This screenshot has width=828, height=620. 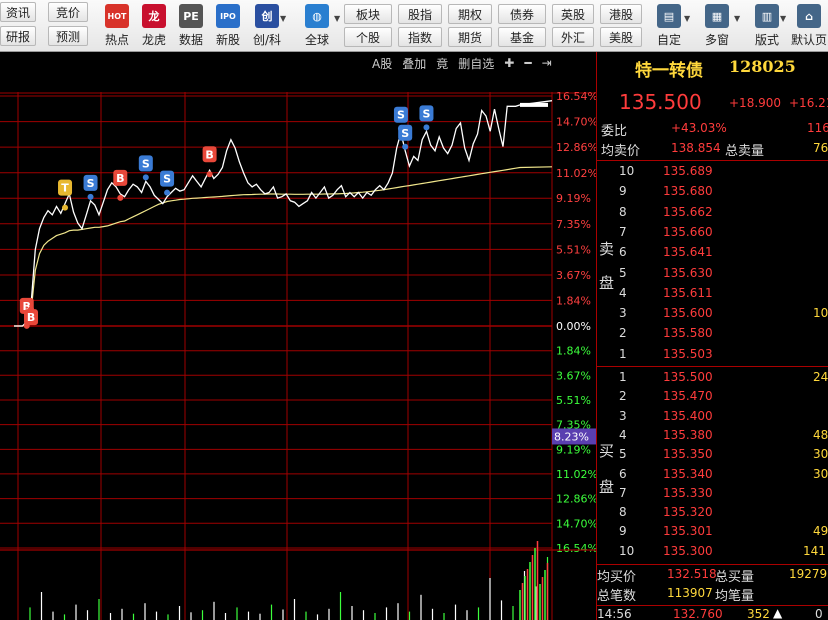 I want to click on toolbar-jijin-button: 基金, so click(x=522, y=37).